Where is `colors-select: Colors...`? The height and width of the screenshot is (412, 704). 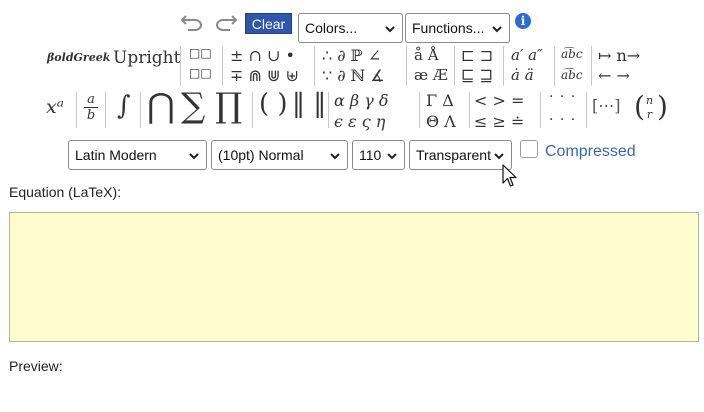
colors-select: Colors... is located at coordinates (350, 28).